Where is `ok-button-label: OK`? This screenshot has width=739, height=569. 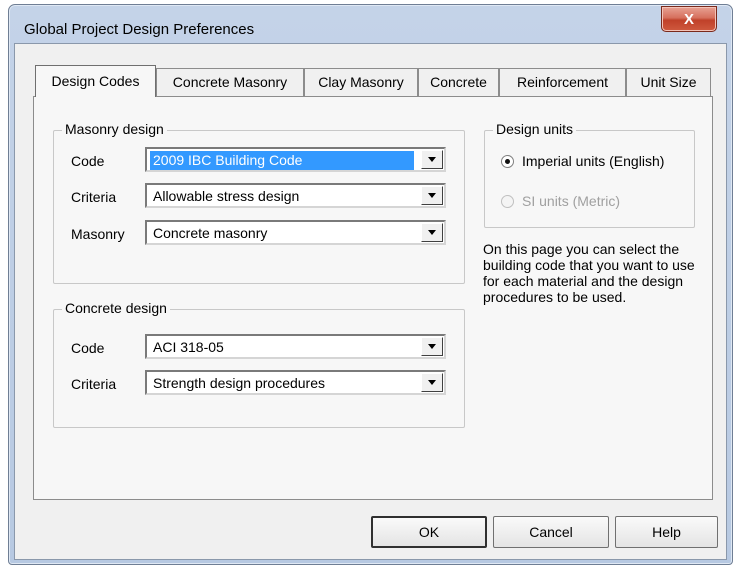
ok-button-label: OK is located at coordinates (429, 532).